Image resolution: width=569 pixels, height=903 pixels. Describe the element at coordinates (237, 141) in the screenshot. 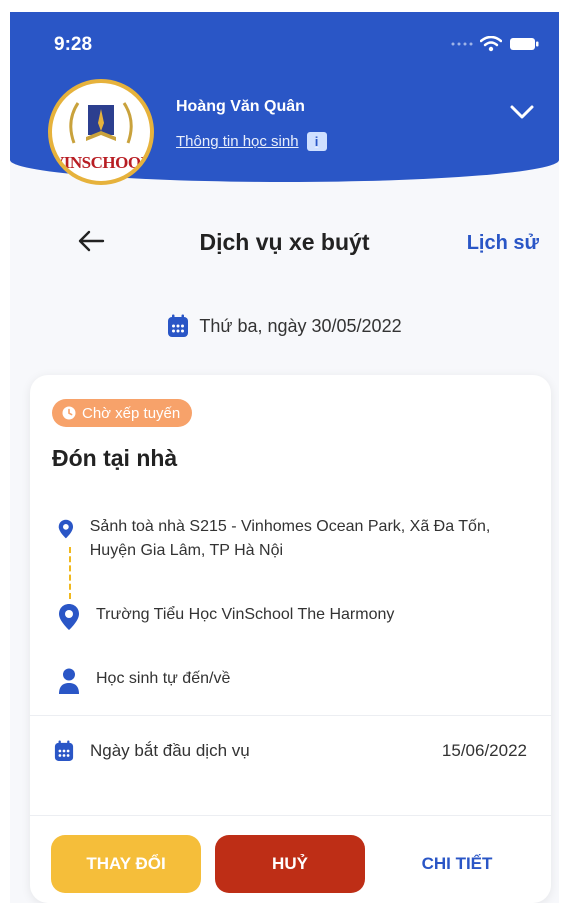

I see `student-info-label: Thông tin học sinh` at that location.